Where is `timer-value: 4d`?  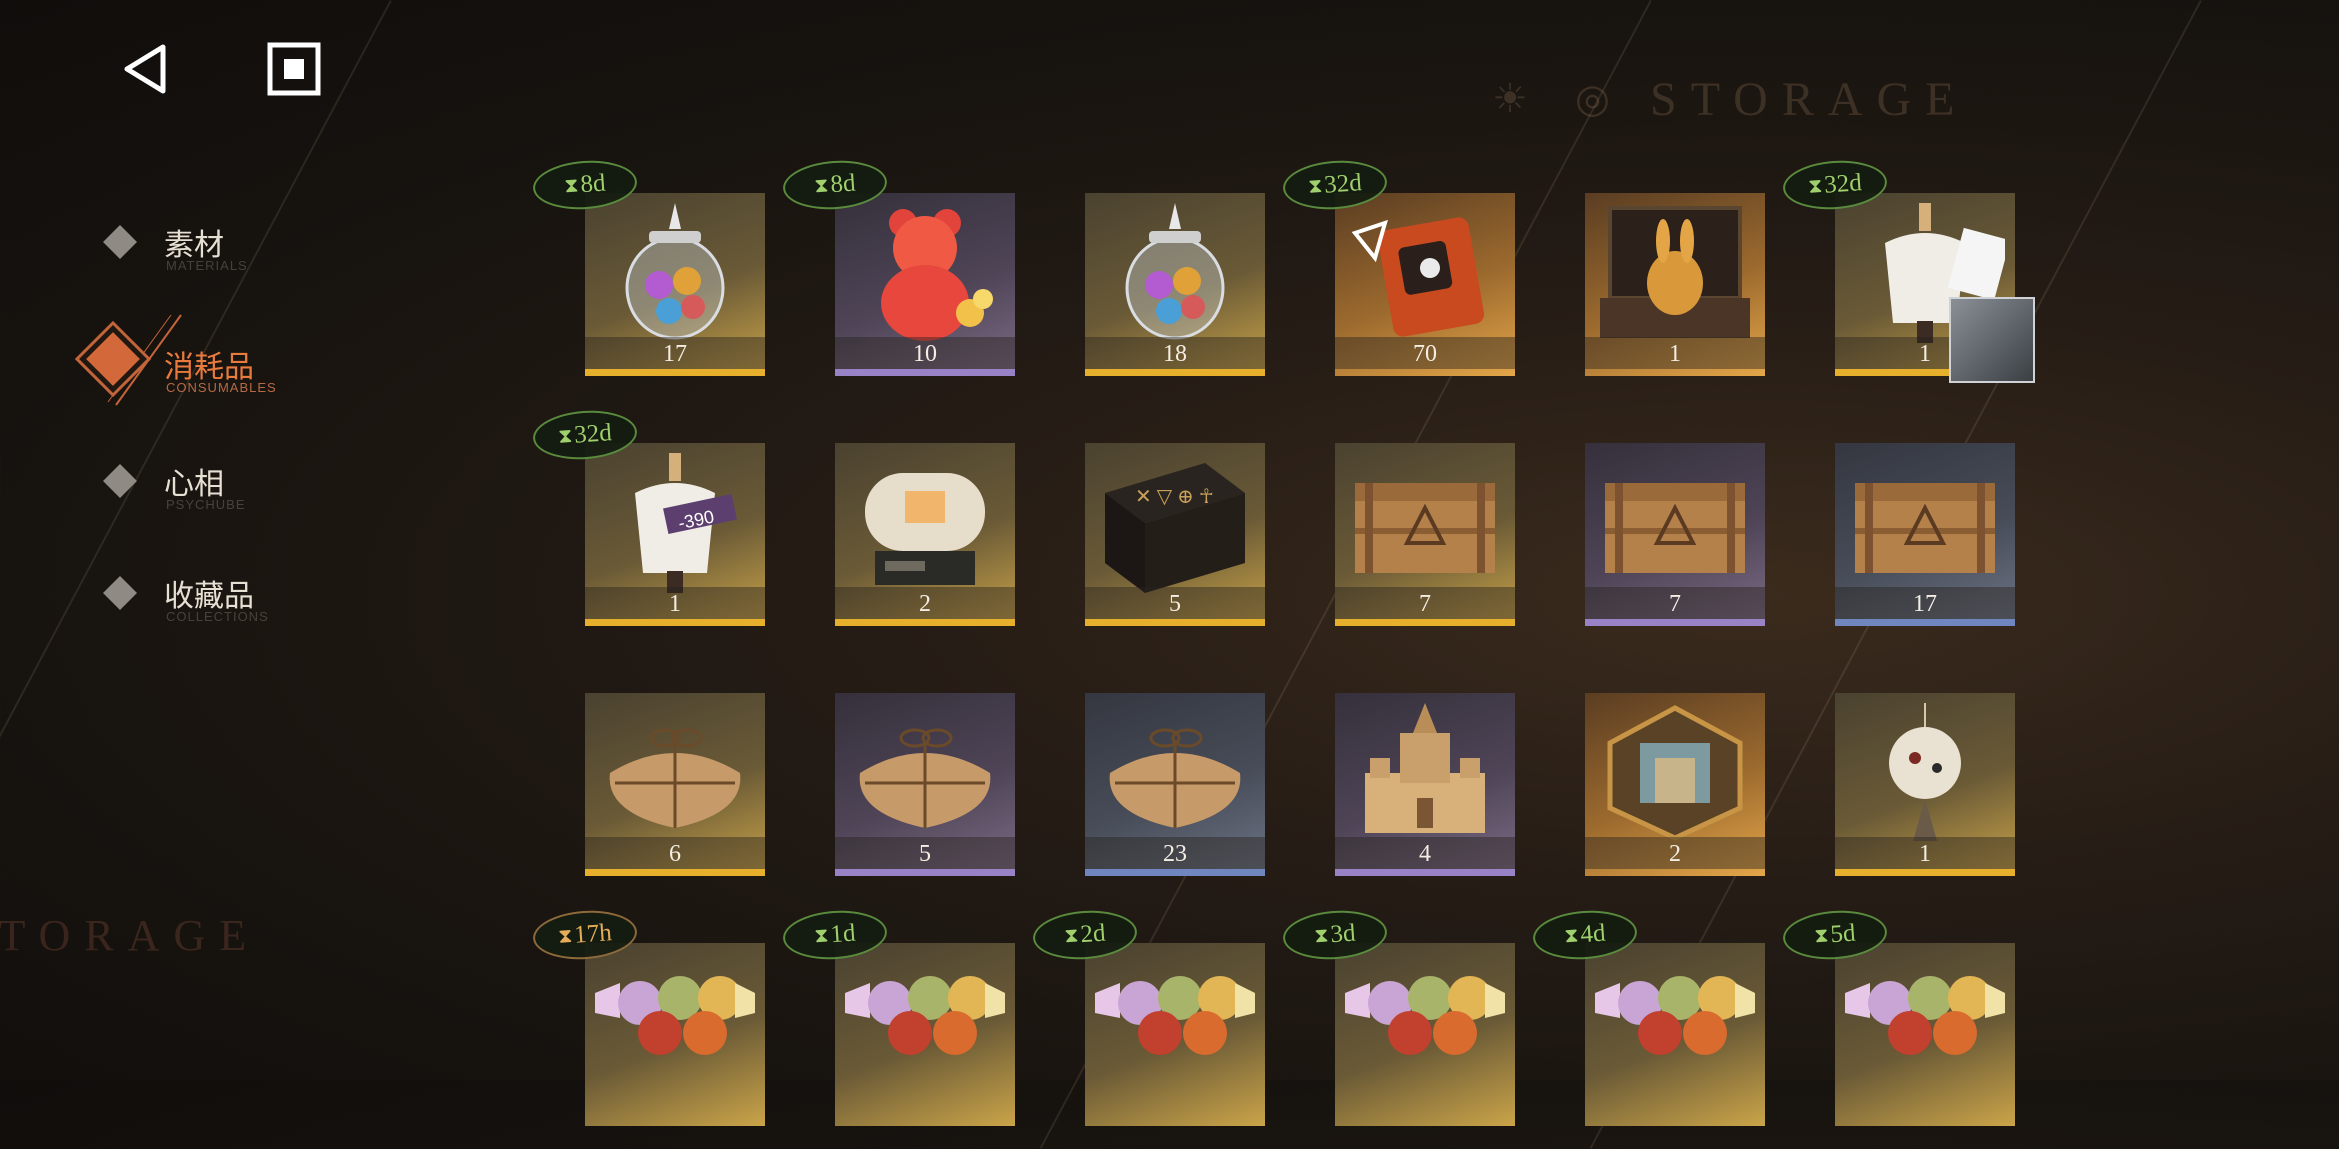
timer-value: 4d is located at coordinates (1593, 934).